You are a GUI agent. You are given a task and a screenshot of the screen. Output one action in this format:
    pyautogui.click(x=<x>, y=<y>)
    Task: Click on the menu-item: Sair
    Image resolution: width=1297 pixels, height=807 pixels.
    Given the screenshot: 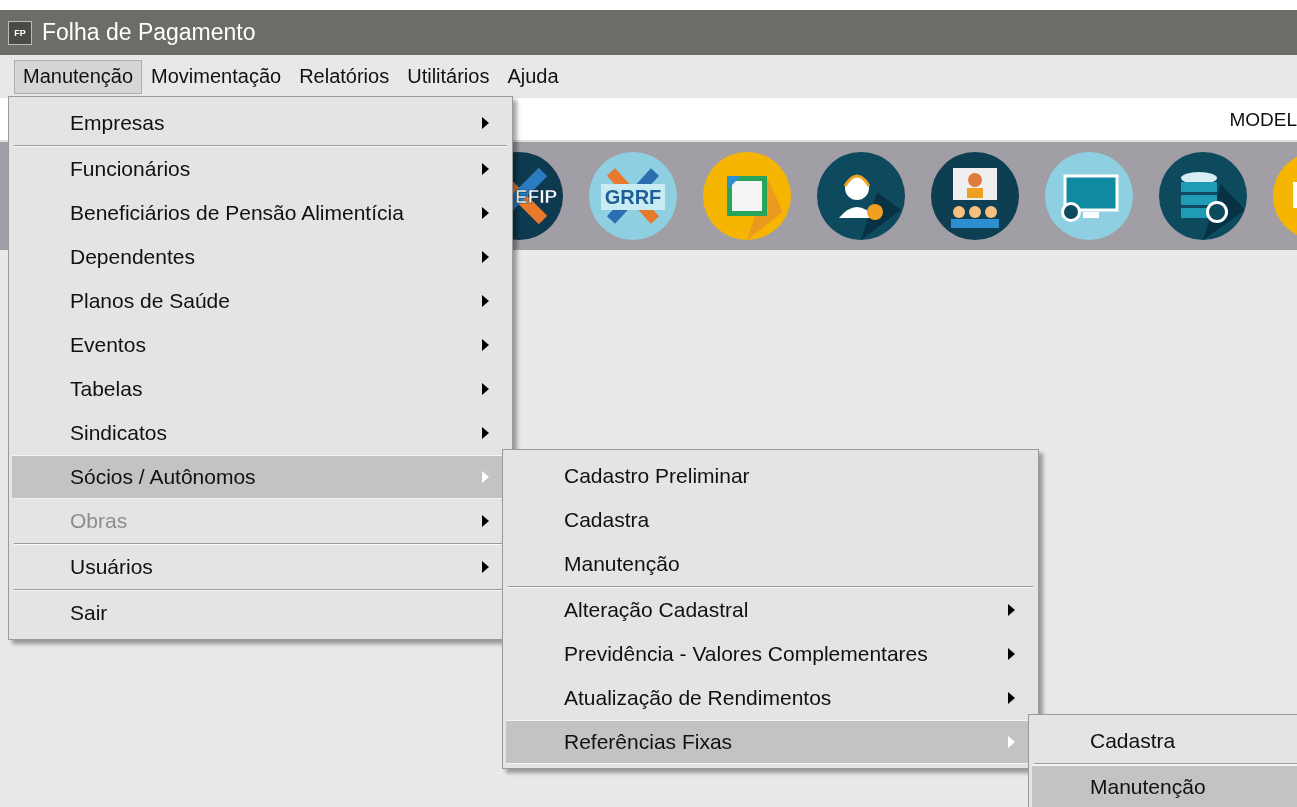 What is the action you would take?
    pyautogui.click(x=260, y=613)
    